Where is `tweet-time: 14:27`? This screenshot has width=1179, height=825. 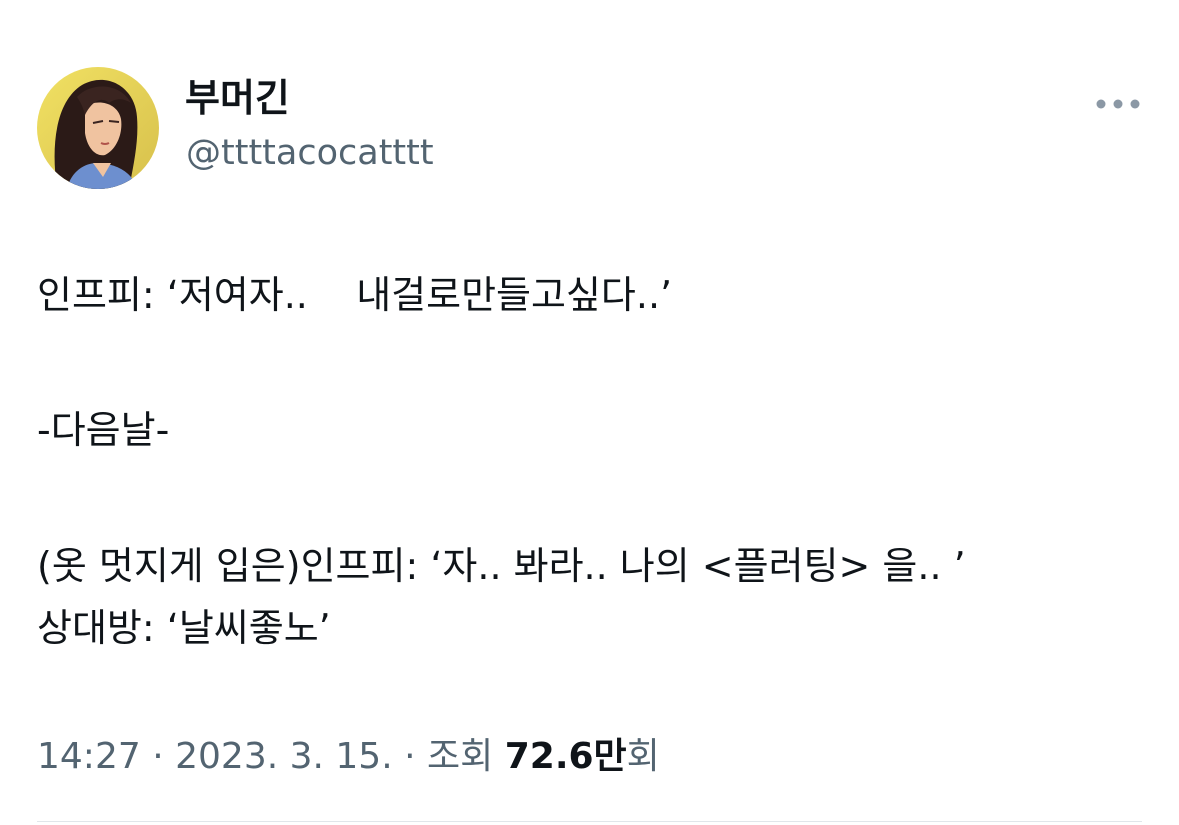 tweet-time: 14:27 is located at coordinates (89, 756).